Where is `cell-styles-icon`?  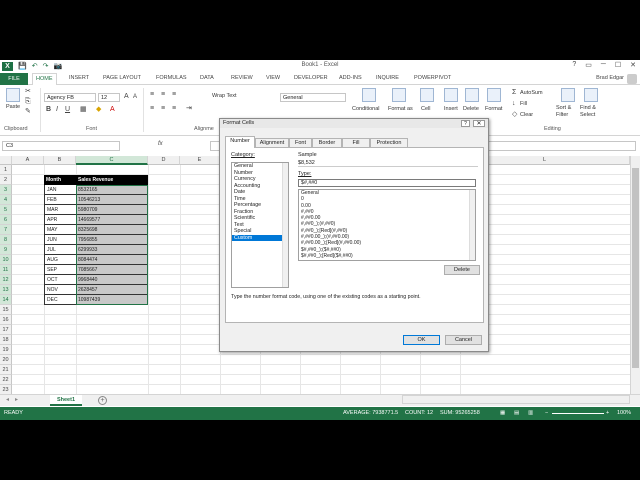
cell-styles-icon is located at coordinates (427, 95).